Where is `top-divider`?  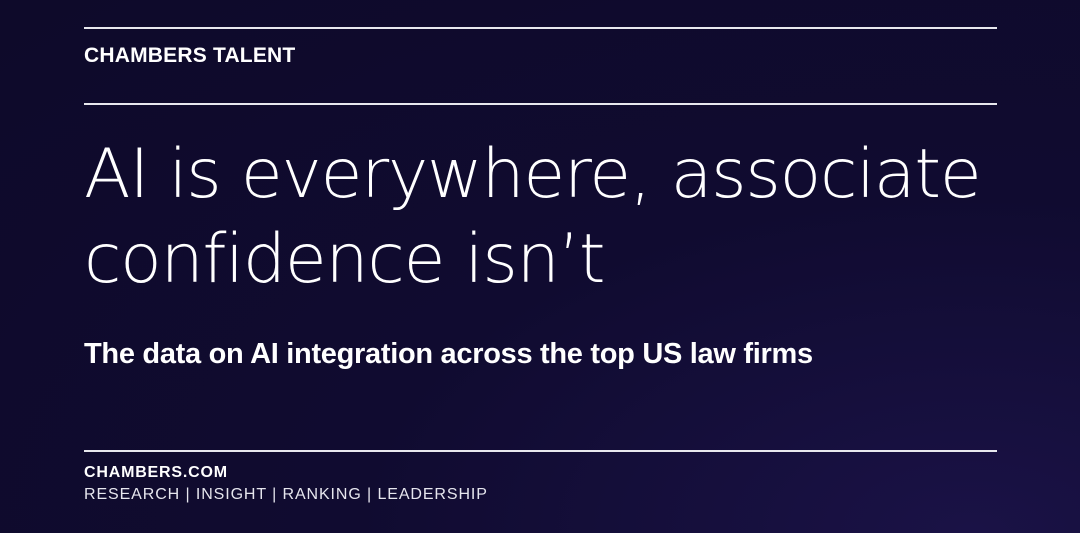 top-divider is located at coordinates (540, 28).